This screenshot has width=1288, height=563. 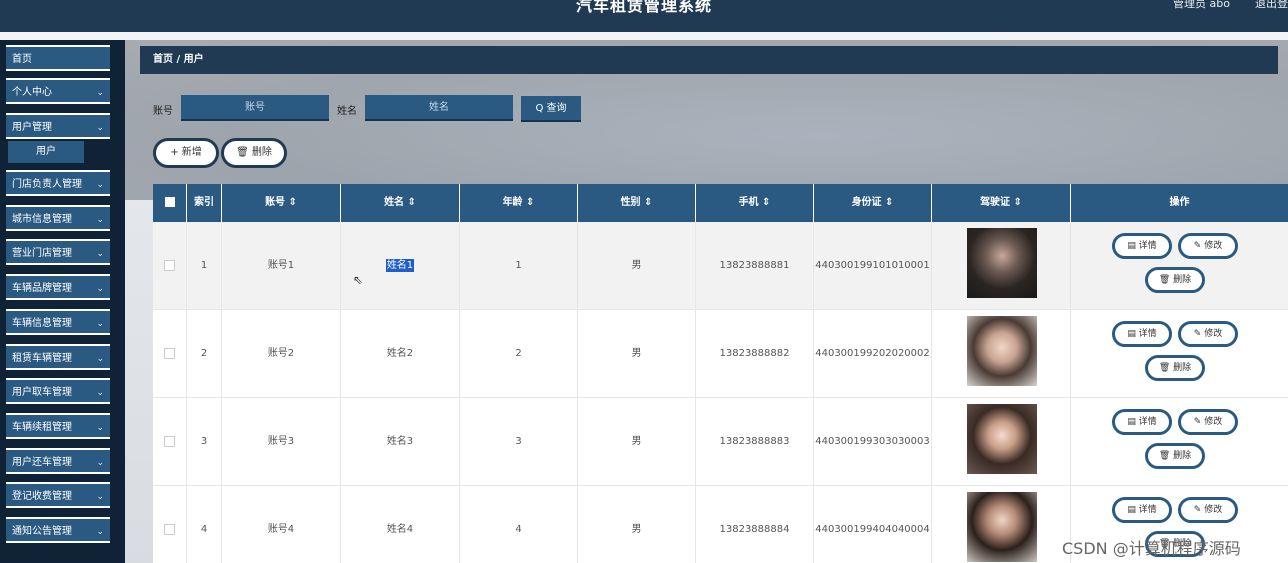 I want to click on name-input: 姓名, so click(x=439, y=108).